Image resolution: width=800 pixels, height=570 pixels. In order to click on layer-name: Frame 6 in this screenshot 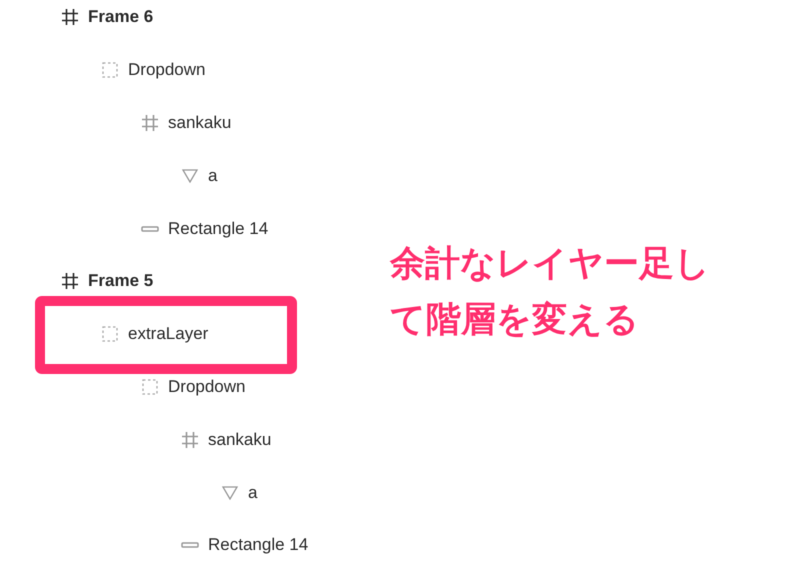, I will do `click(121, 17)`.